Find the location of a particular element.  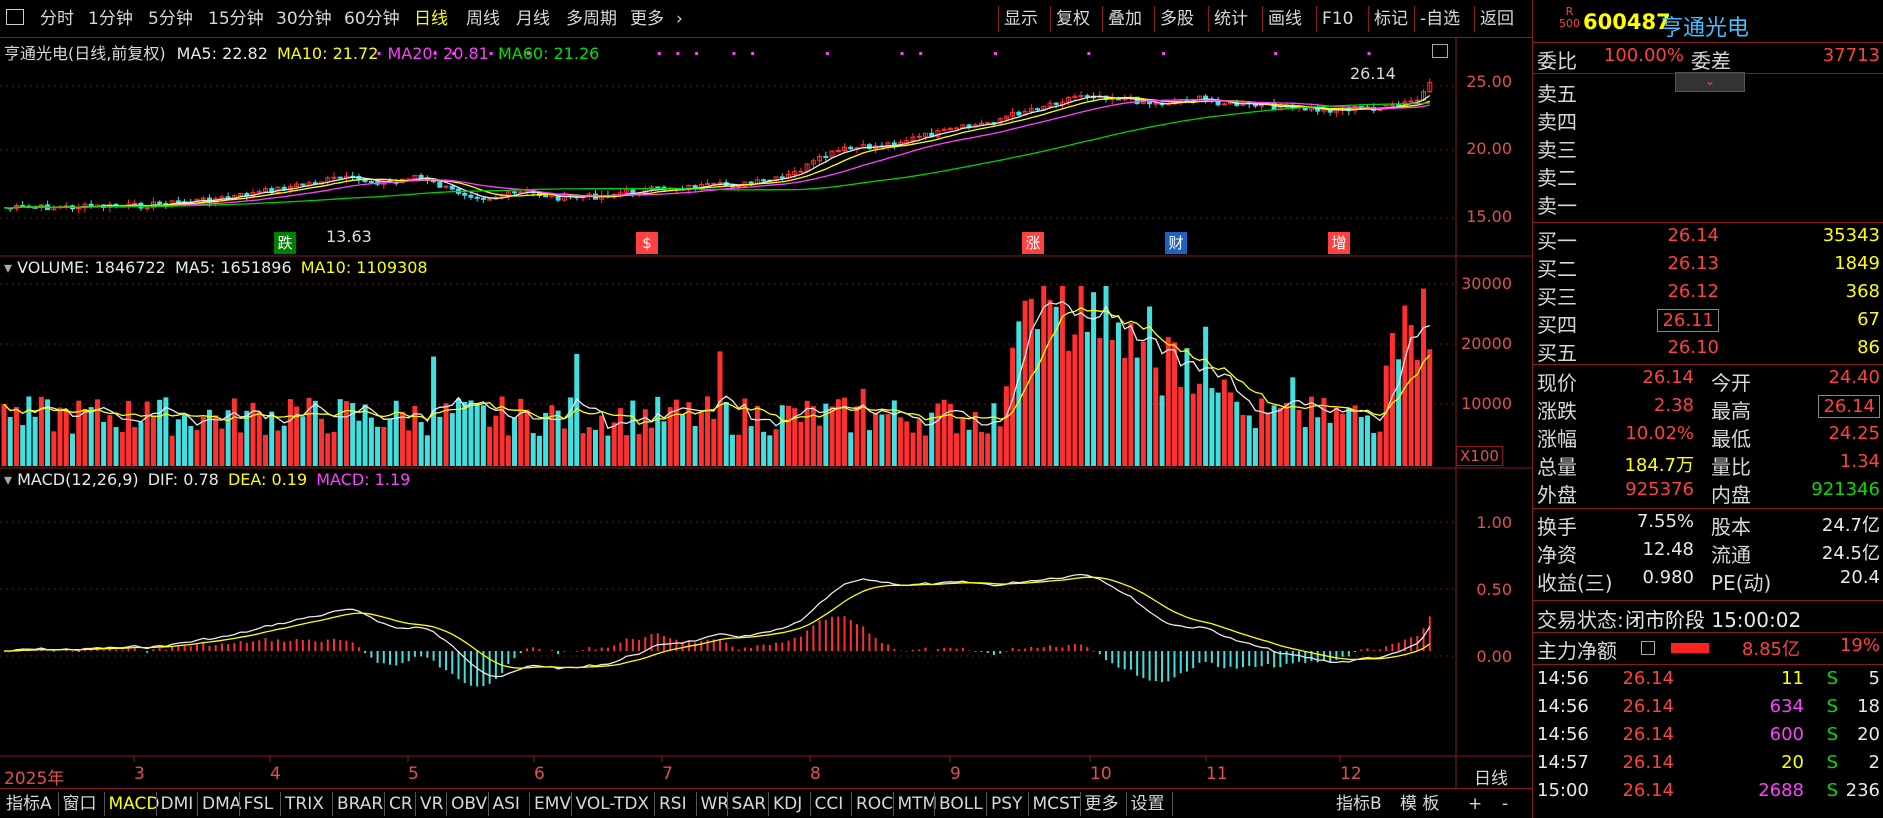

toolbar-button-9: 返回 is located at coordinates (1497, 19).